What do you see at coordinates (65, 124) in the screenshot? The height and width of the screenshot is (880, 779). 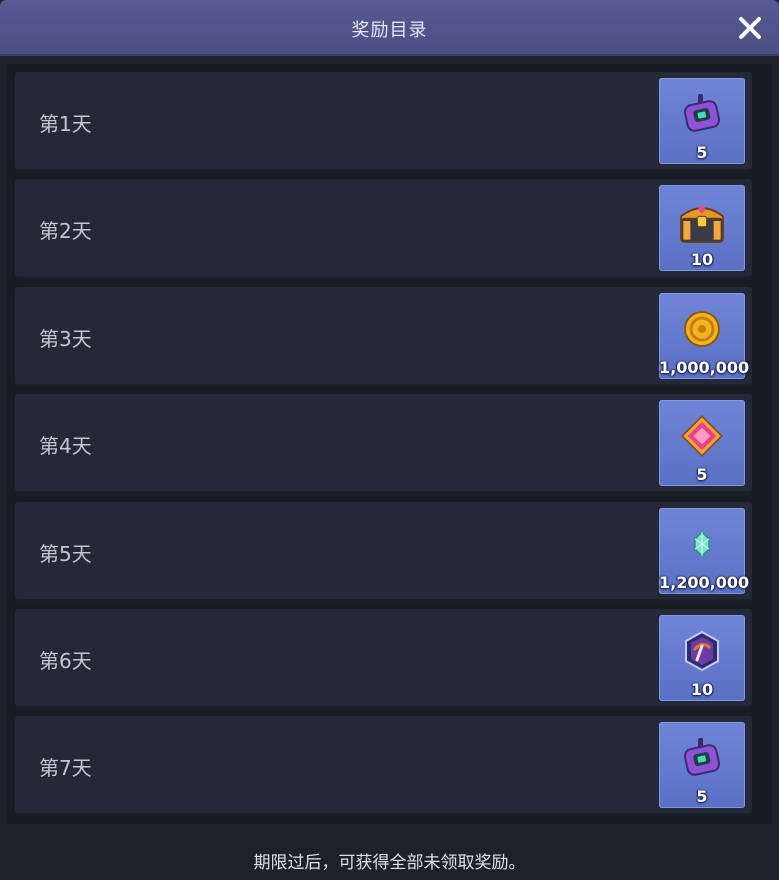 I see `day-label: 第1天` at bounding box center [65, 124].